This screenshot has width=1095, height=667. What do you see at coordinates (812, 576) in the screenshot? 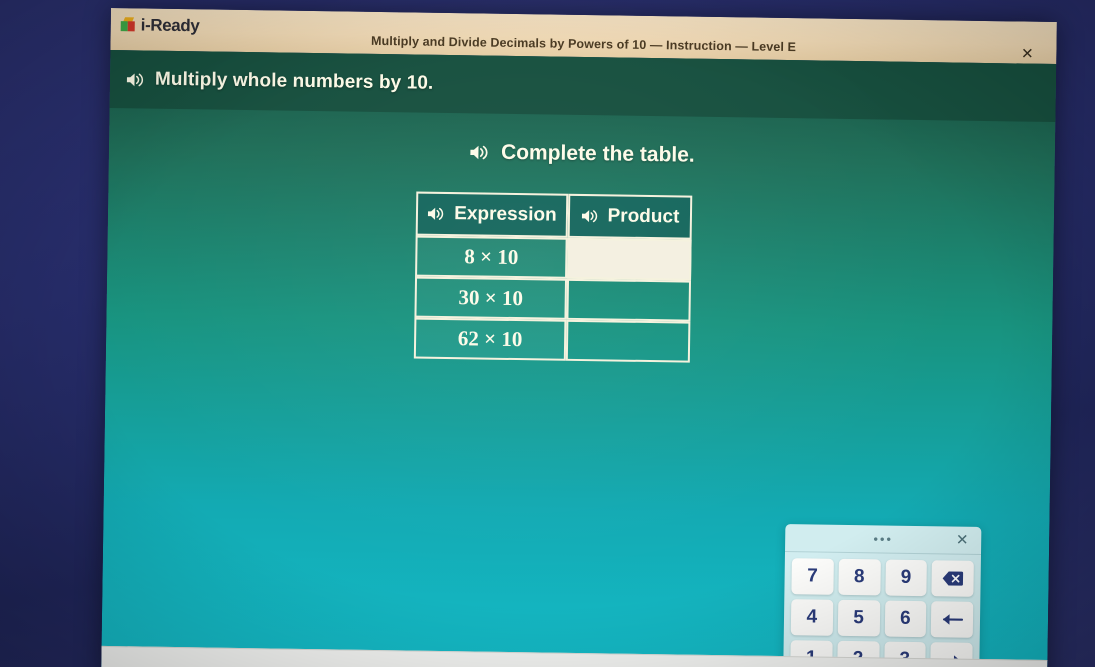
I see `key-7: 7` at bounding box center [812, 576].